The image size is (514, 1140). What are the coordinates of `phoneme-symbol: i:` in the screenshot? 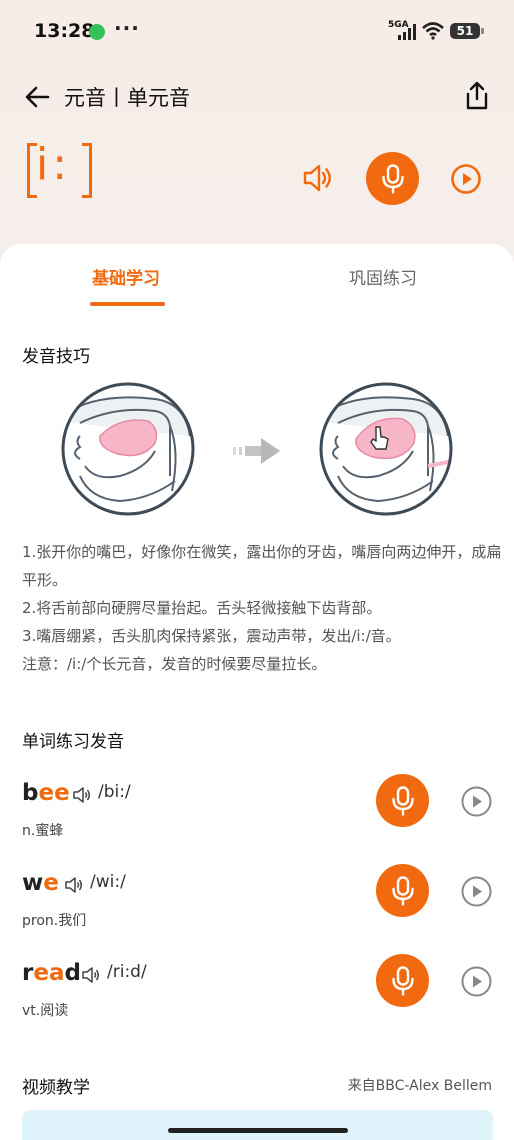 It's located at (54, 164).